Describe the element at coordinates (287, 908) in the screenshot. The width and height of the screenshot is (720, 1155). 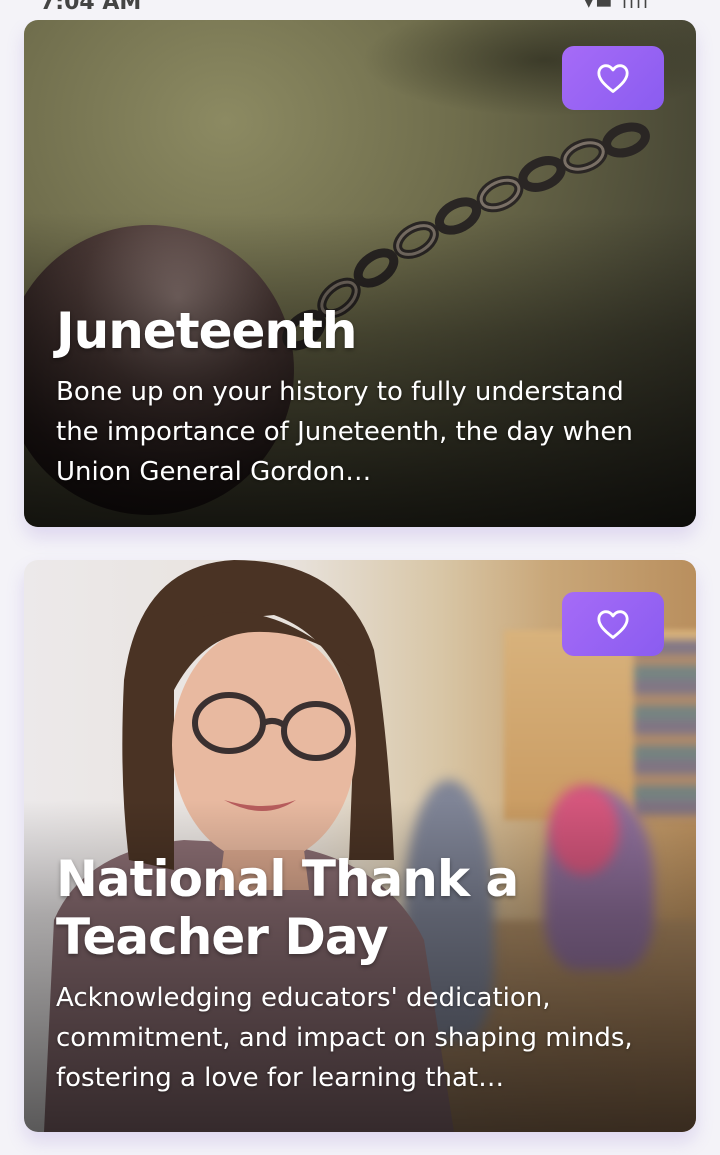
I see `card-title: National Thank a Teacher Day` at that location.